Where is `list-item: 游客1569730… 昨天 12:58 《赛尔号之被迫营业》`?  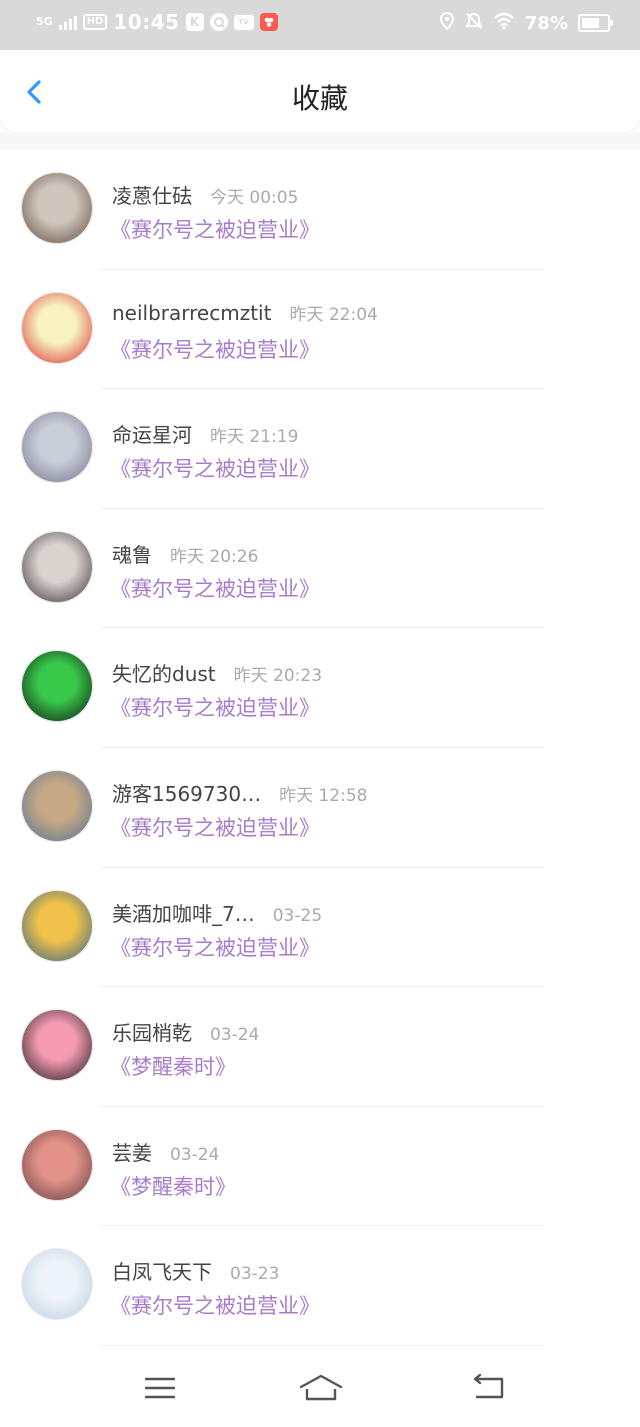
list-item: 游客1569730… 昨天 12:58 《赛尔号之被迫营业》 is located at coordinates (320, 808).